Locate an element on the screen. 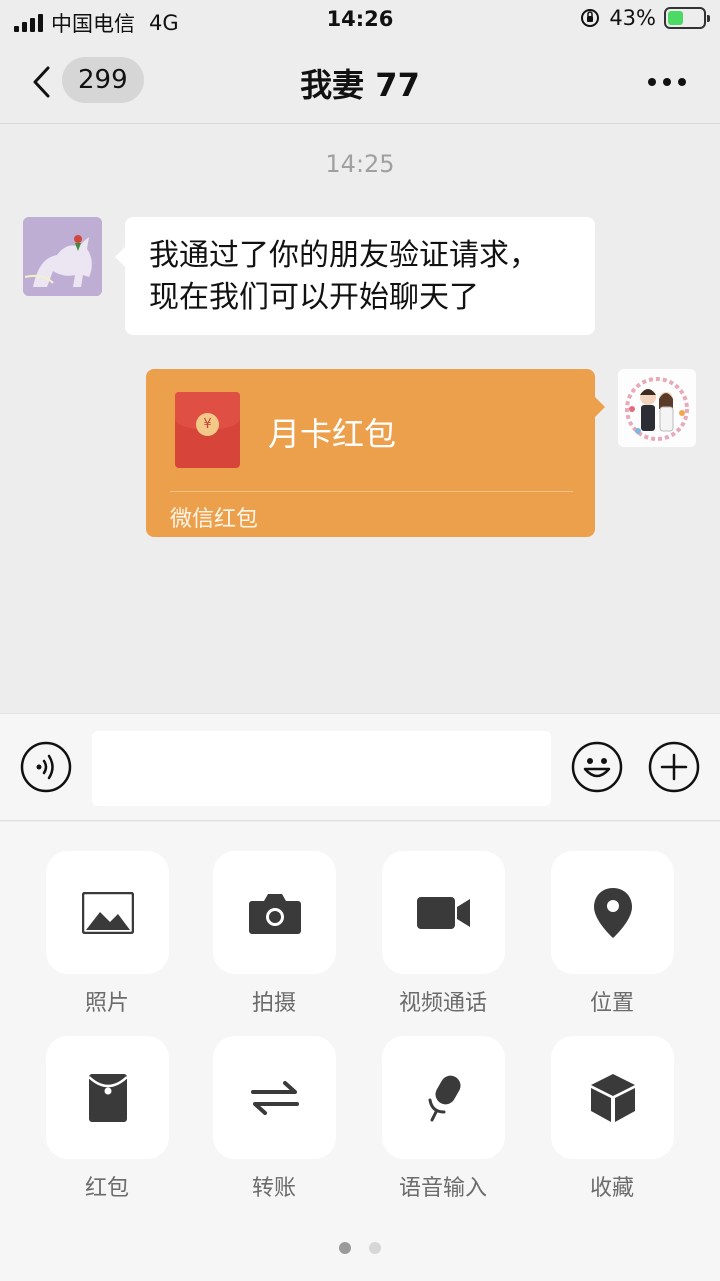  message-input-bar is located at coordinates (360, 767).